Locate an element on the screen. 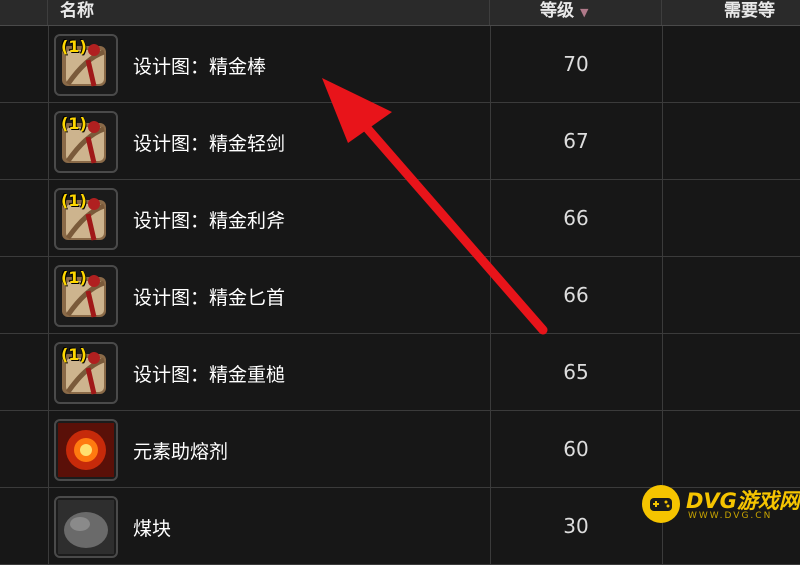  watermark-url: WWW.DVG.CN is located at coordinates (730, 516).